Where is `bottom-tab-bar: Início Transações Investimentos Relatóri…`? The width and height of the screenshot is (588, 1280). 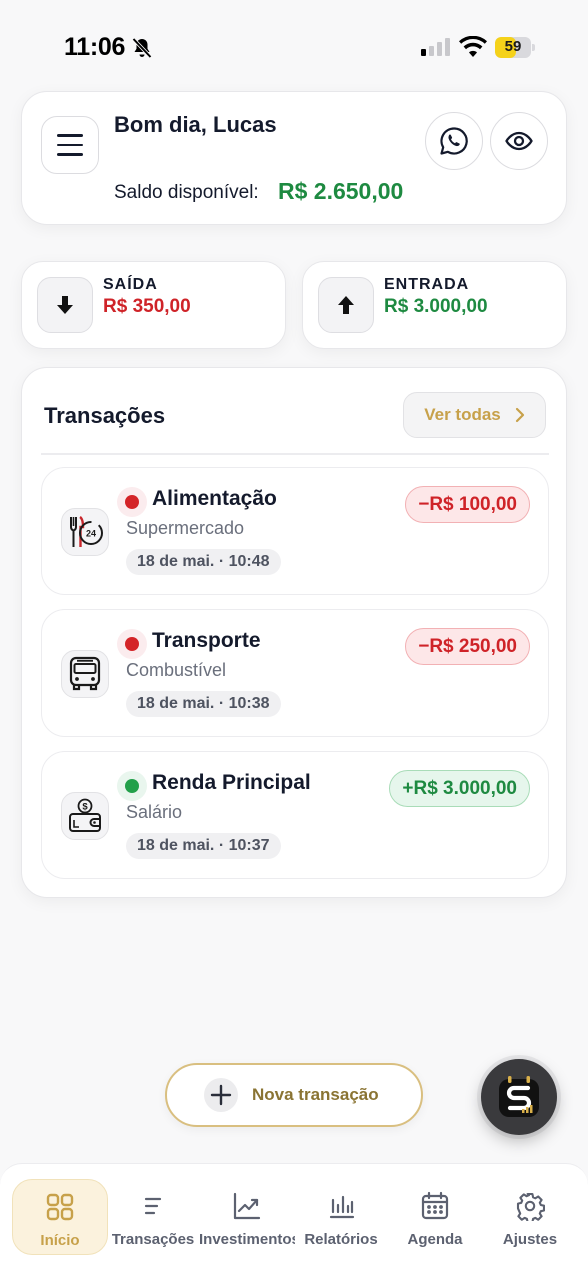
bottom-tab-bar: Início Transações Investimentos Relatóri… is located at coordinates (294, 1221).